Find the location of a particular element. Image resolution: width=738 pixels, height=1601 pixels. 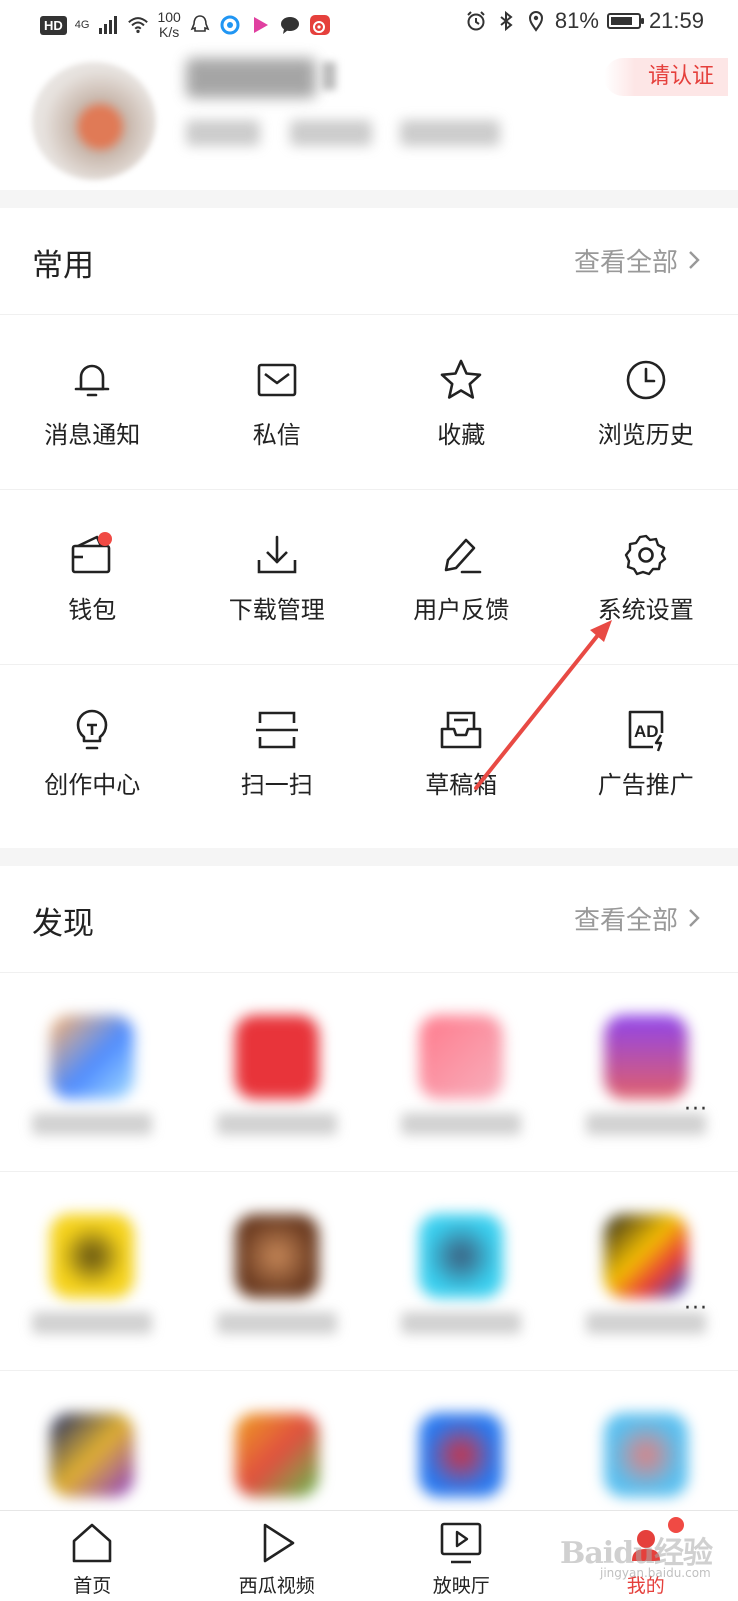

bluetooth-icon is located at coordinates (506, 21).